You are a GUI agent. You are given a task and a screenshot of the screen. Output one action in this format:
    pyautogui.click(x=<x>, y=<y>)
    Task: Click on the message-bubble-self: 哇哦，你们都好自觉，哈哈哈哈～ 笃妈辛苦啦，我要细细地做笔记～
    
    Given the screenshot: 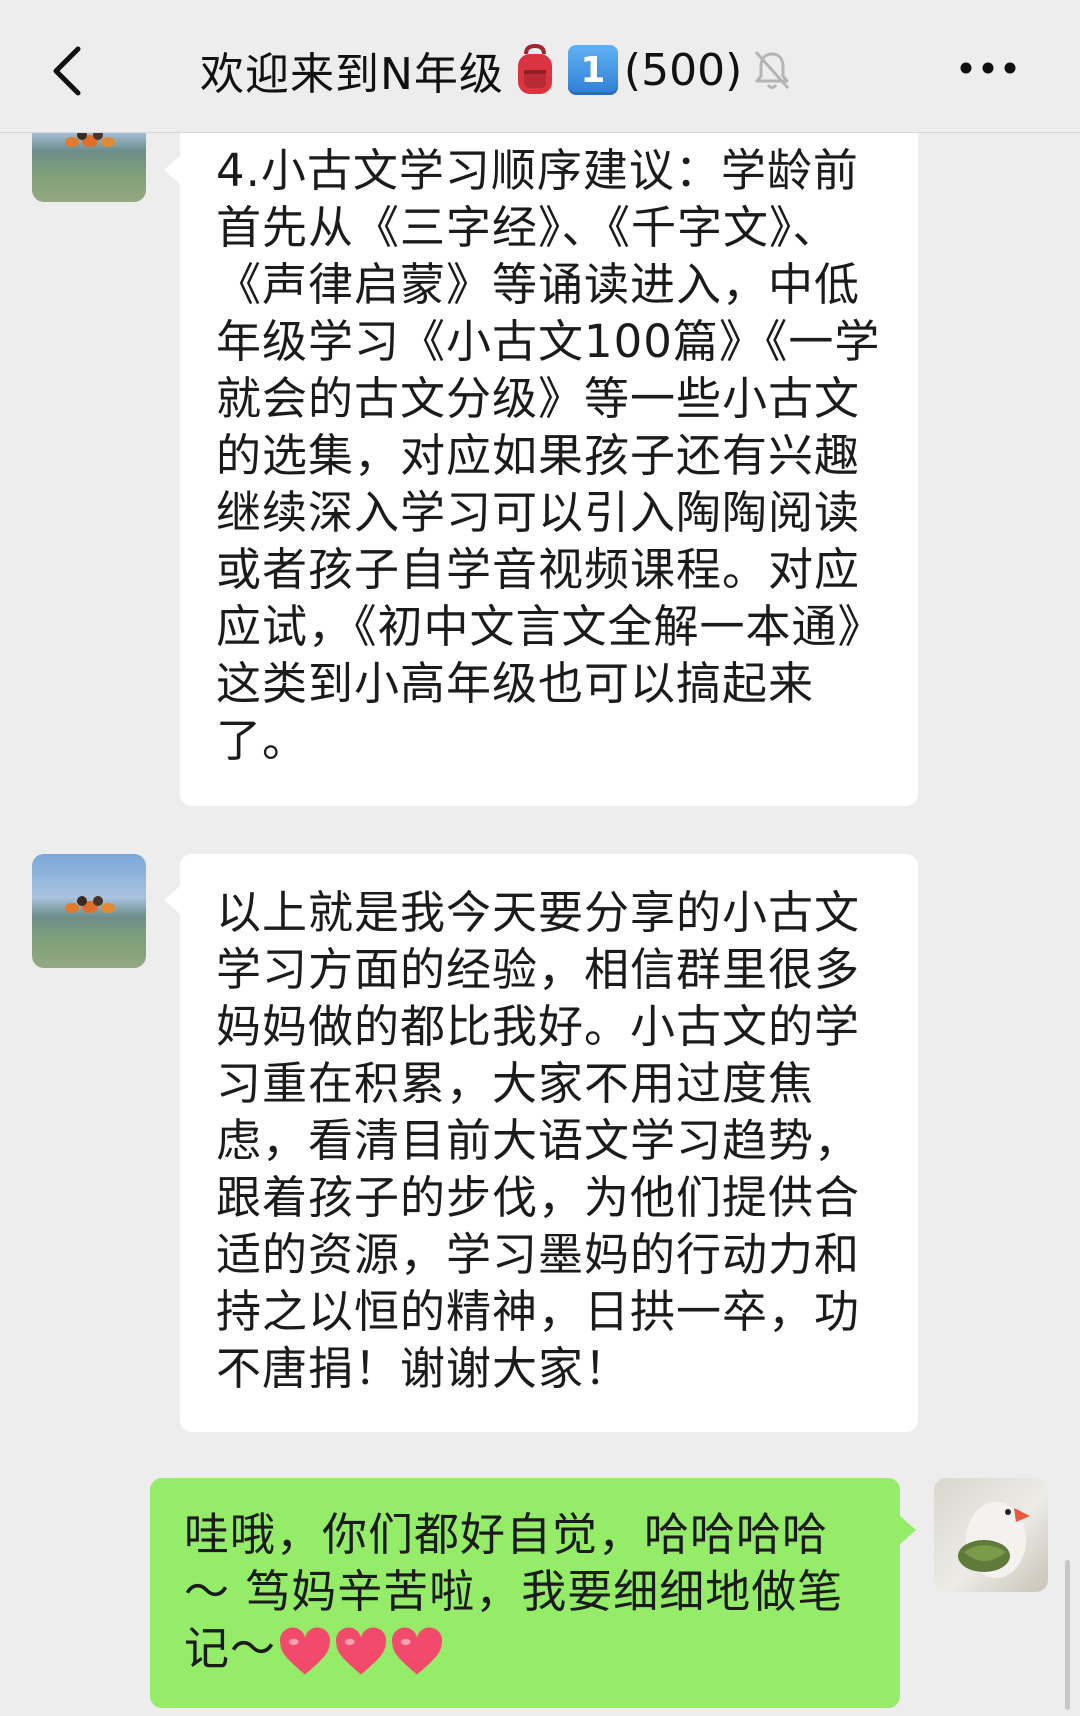 What is the action you would take?
    pyautogui.click(x=533, y=1593)
    